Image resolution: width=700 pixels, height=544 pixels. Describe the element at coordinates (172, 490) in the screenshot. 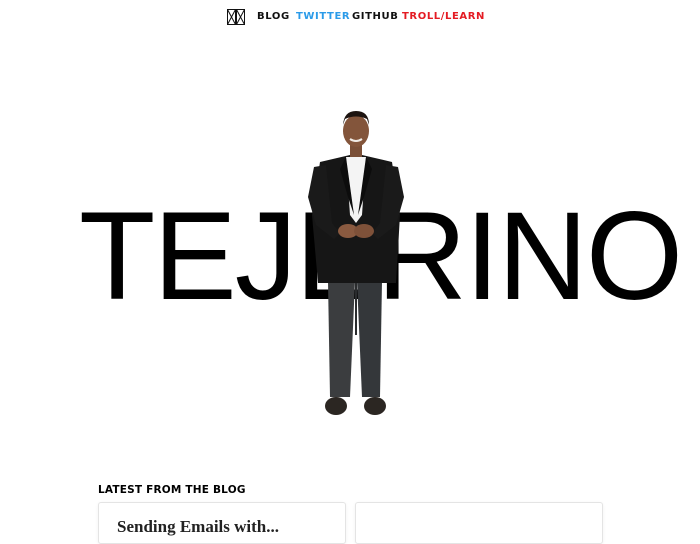

I see `blog-section-heading: LATEST FROM THE BLOG` at that location.